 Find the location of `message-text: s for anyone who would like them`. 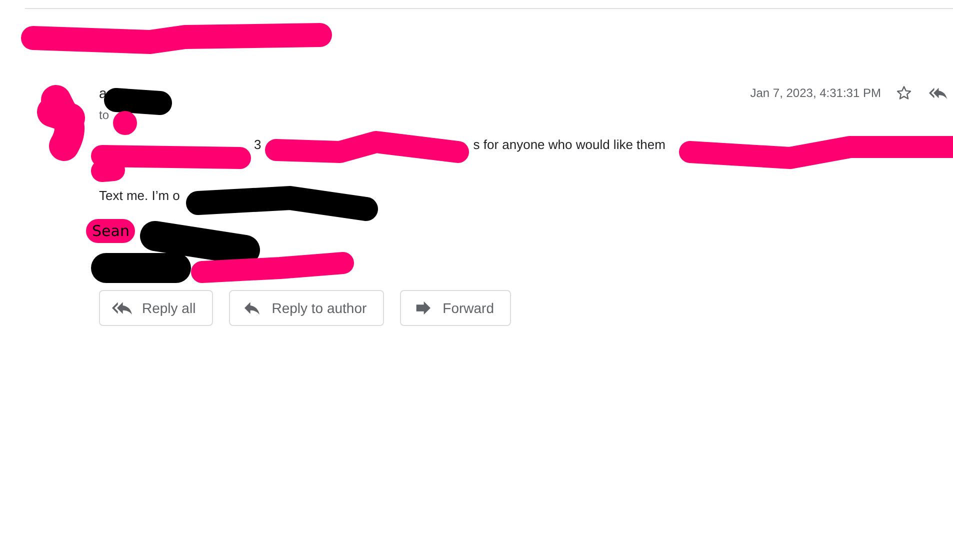

message-text: s for anyone who would like them is located at coordinates (569, 144).